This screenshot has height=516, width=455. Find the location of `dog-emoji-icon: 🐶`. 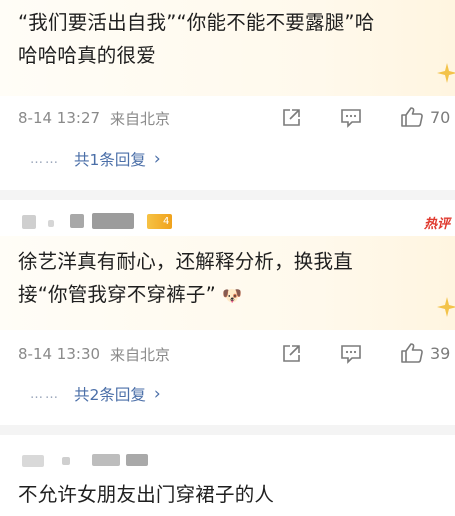

dog-emoji-icon: 🐶 is located at coordinates (232, 295).